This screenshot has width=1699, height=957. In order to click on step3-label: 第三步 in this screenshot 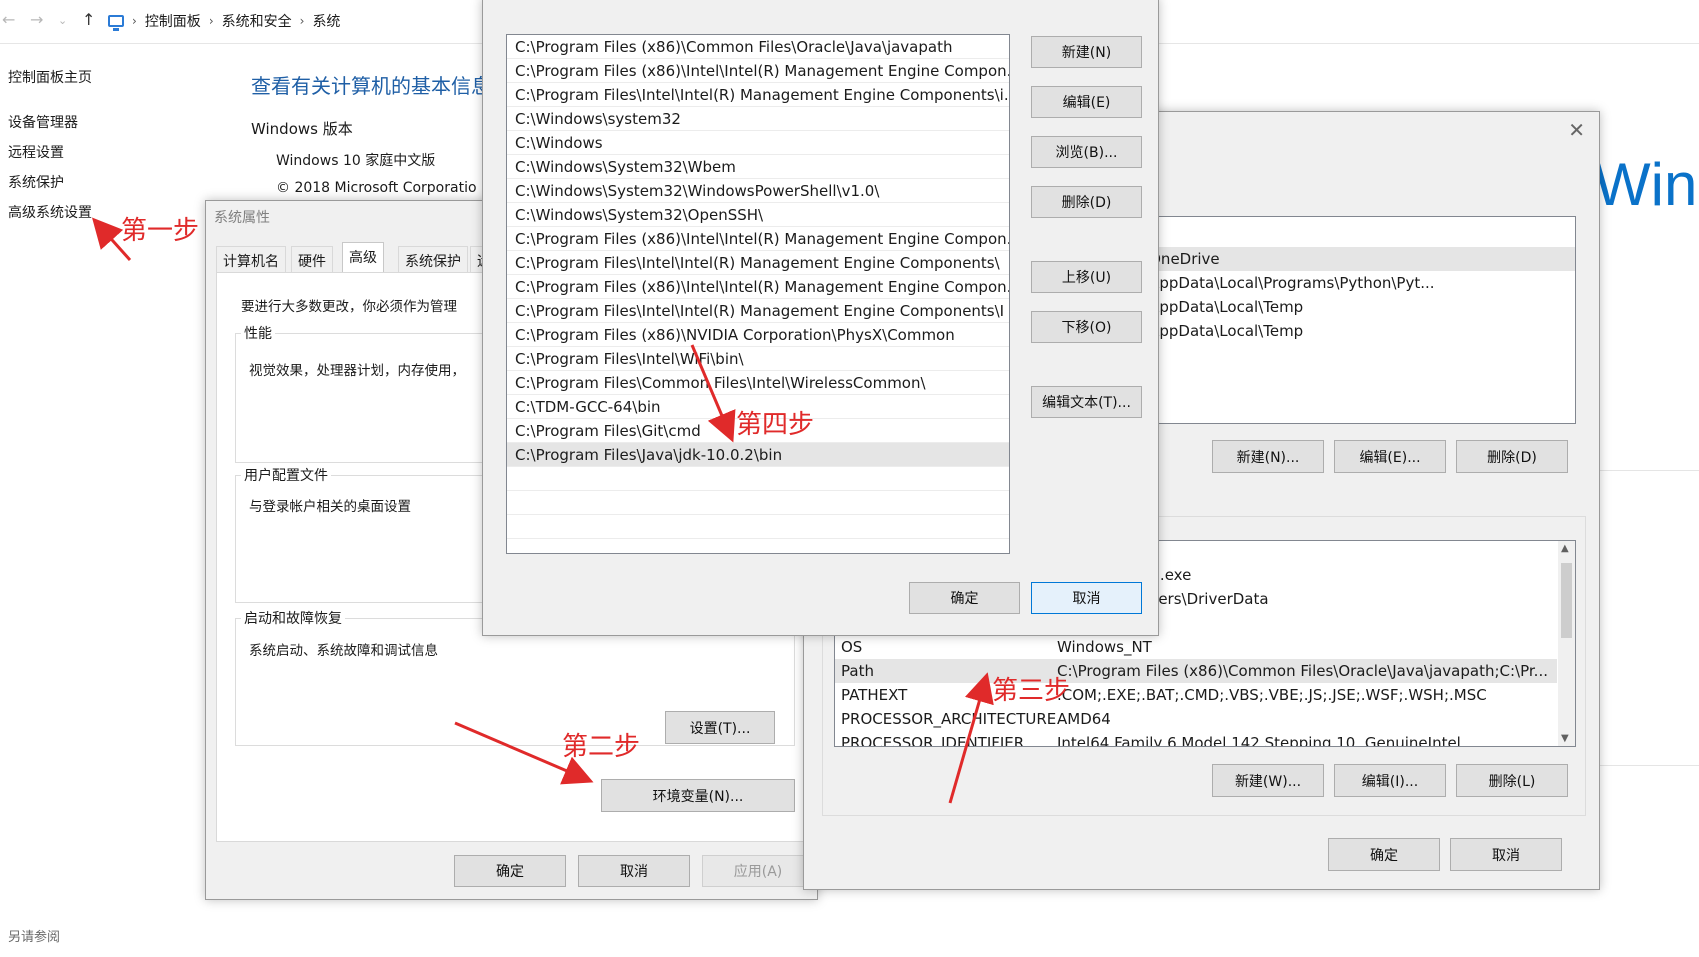, I will do `click(1031, 691)`.